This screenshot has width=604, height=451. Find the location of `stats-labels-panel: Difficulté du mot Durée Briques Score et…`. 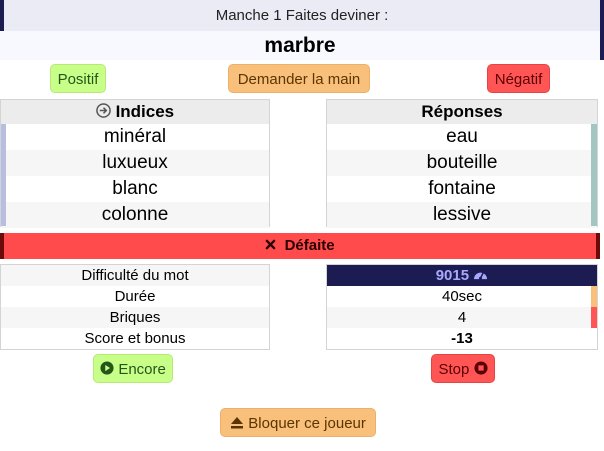

stats-labels-panel: Difficulté du mot Durée Briques Score et… is located at coordinates (135, 307).